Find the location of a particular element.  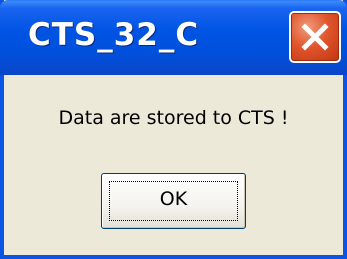

ok-button: OK is located at coordinates (173, 201).